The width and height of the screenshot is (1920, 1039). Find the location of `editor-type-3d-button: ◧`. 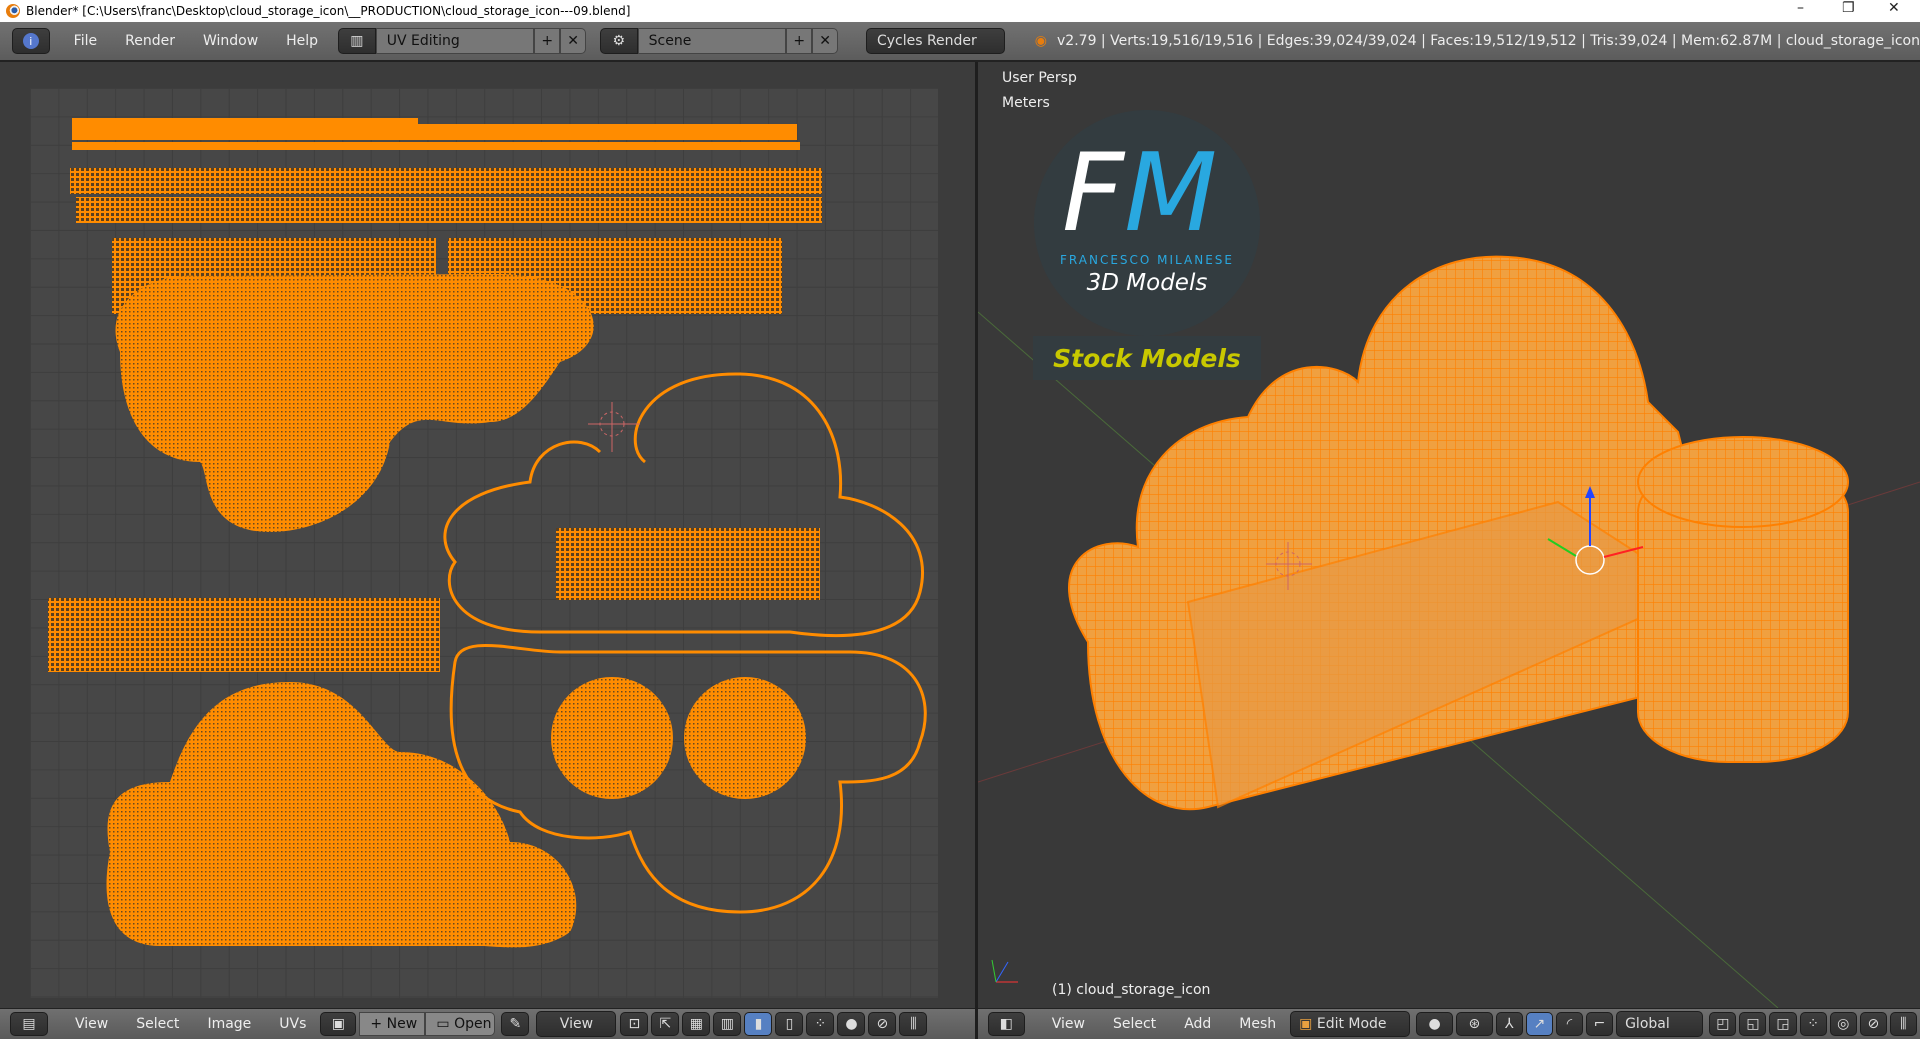

editor-type-3d-button: ◧ is located at coordinates (1006, 1024).